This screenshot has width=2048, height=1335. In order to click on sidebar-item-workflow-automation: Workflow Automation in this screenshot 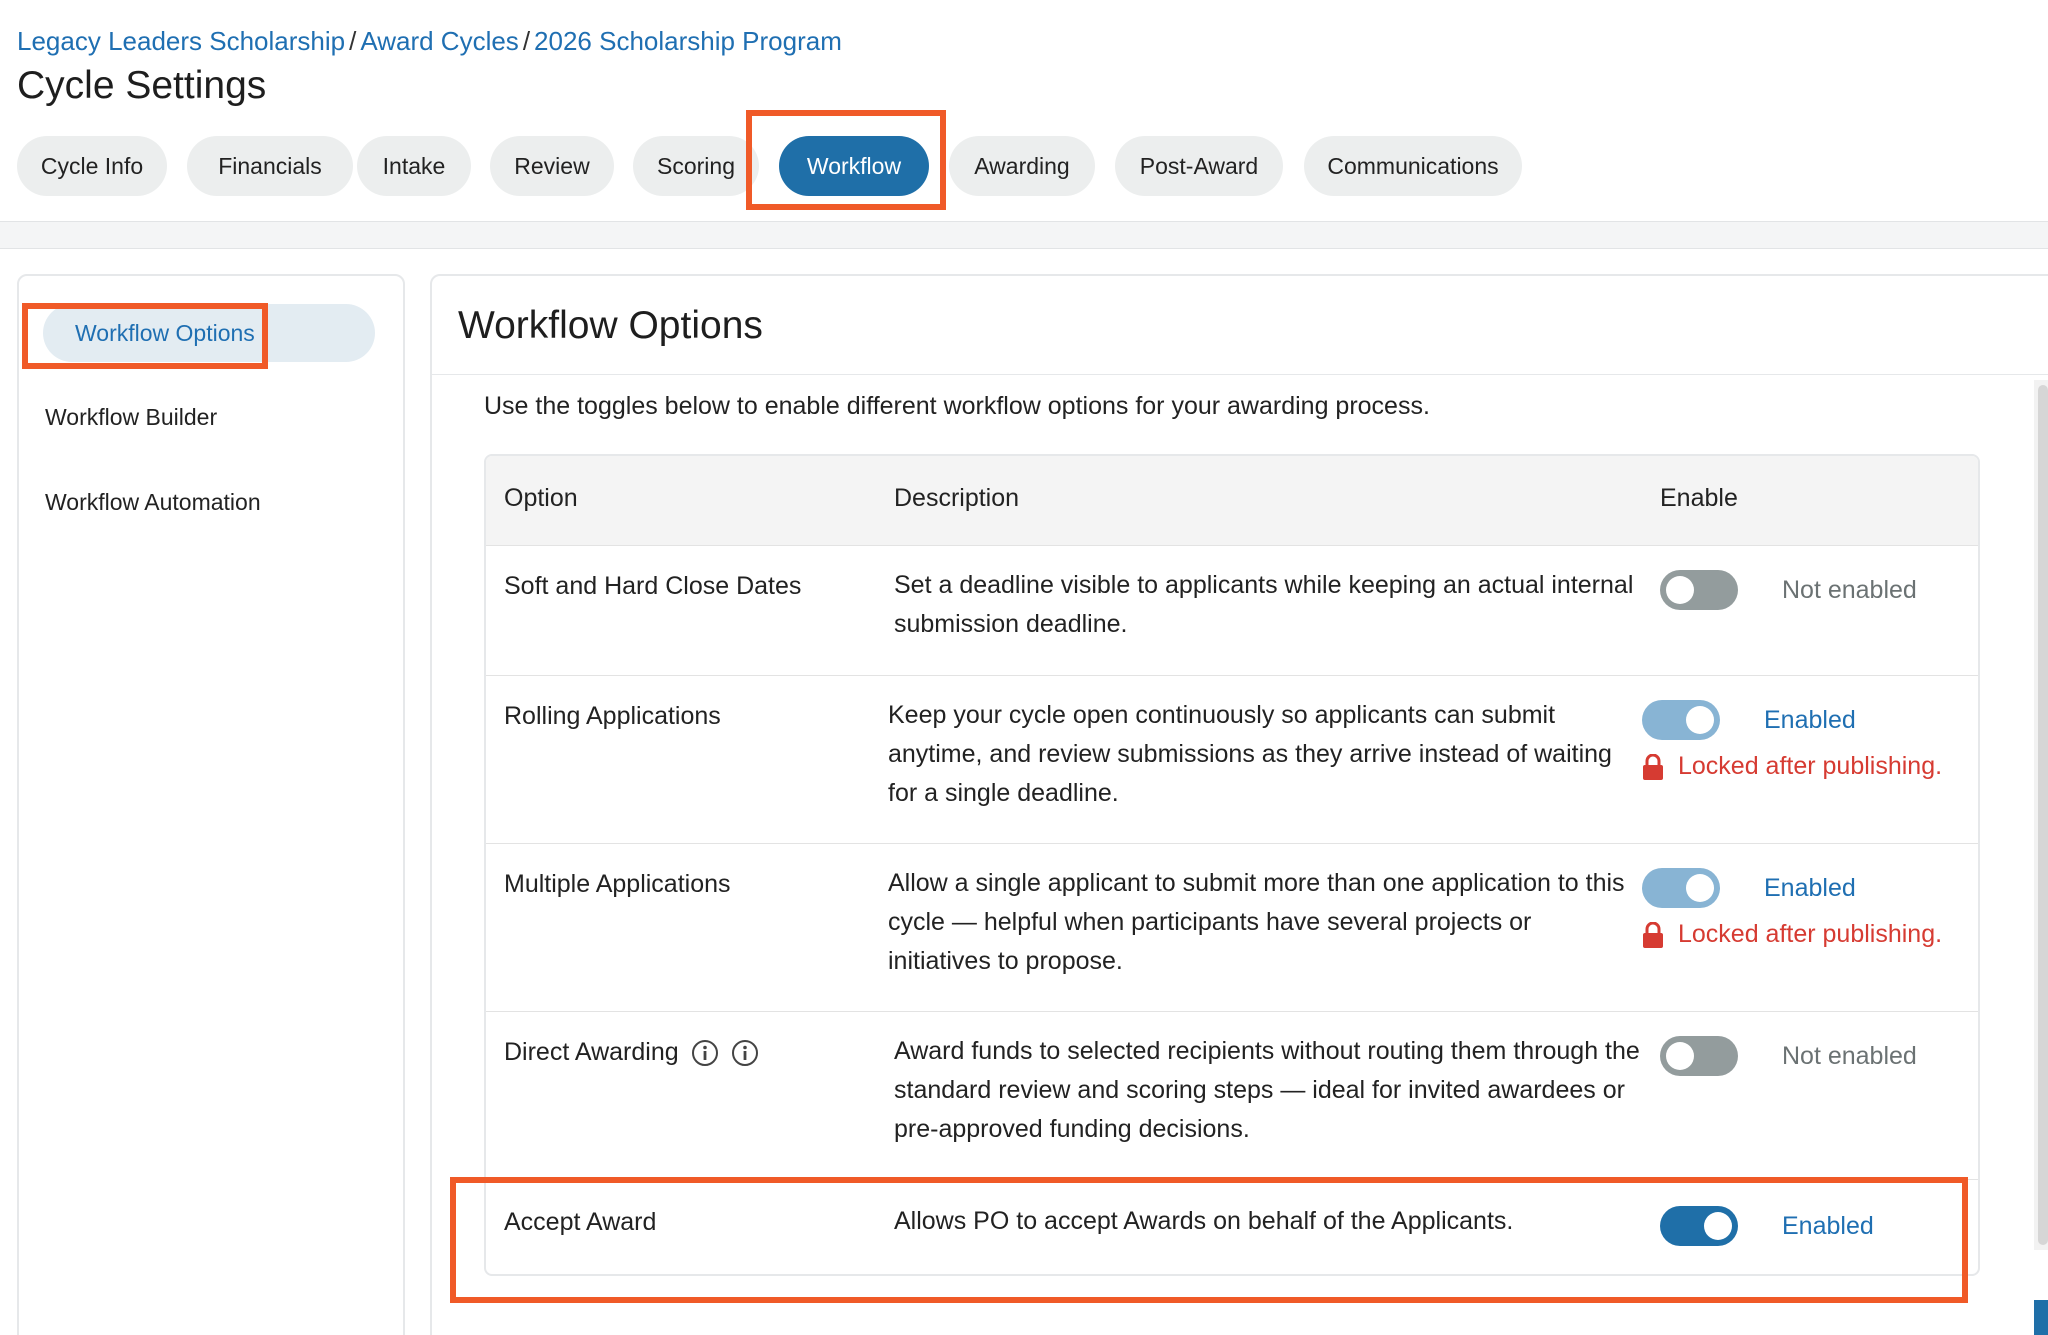, I will do `click(153, 502)`.